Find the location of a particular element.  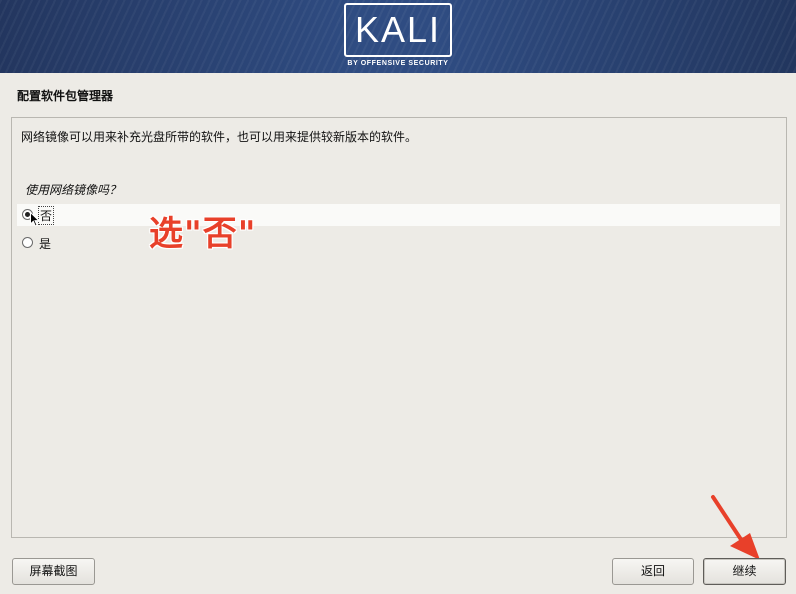

continue-button: 继续 is located at coordinates (744, 571).